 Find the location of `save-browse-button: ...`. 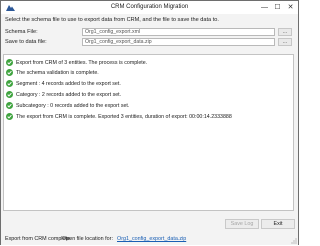

save-browse-button: ... is located at coordinates (285, 42).